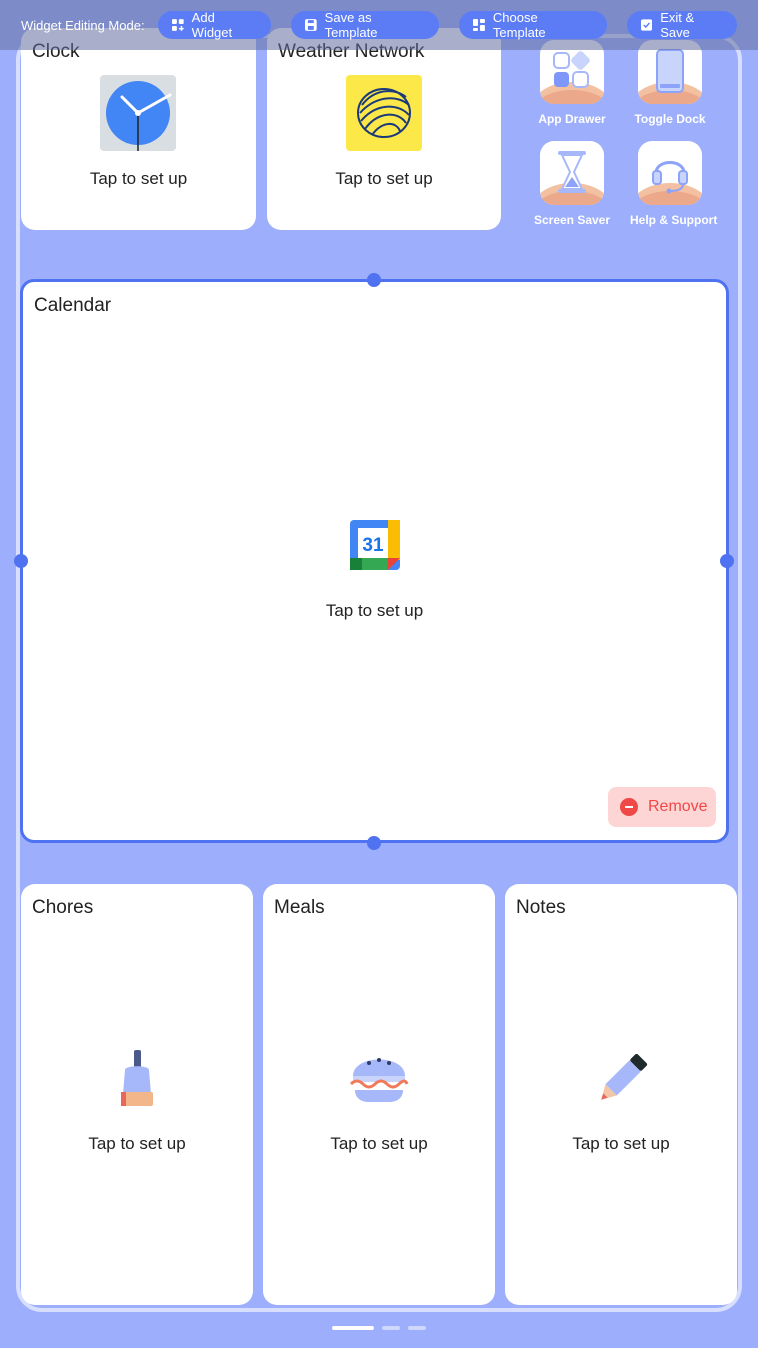 This screenshot has width=758, height=1348. I want to click on add-widget-button: Add Widget, so click(214, 25).